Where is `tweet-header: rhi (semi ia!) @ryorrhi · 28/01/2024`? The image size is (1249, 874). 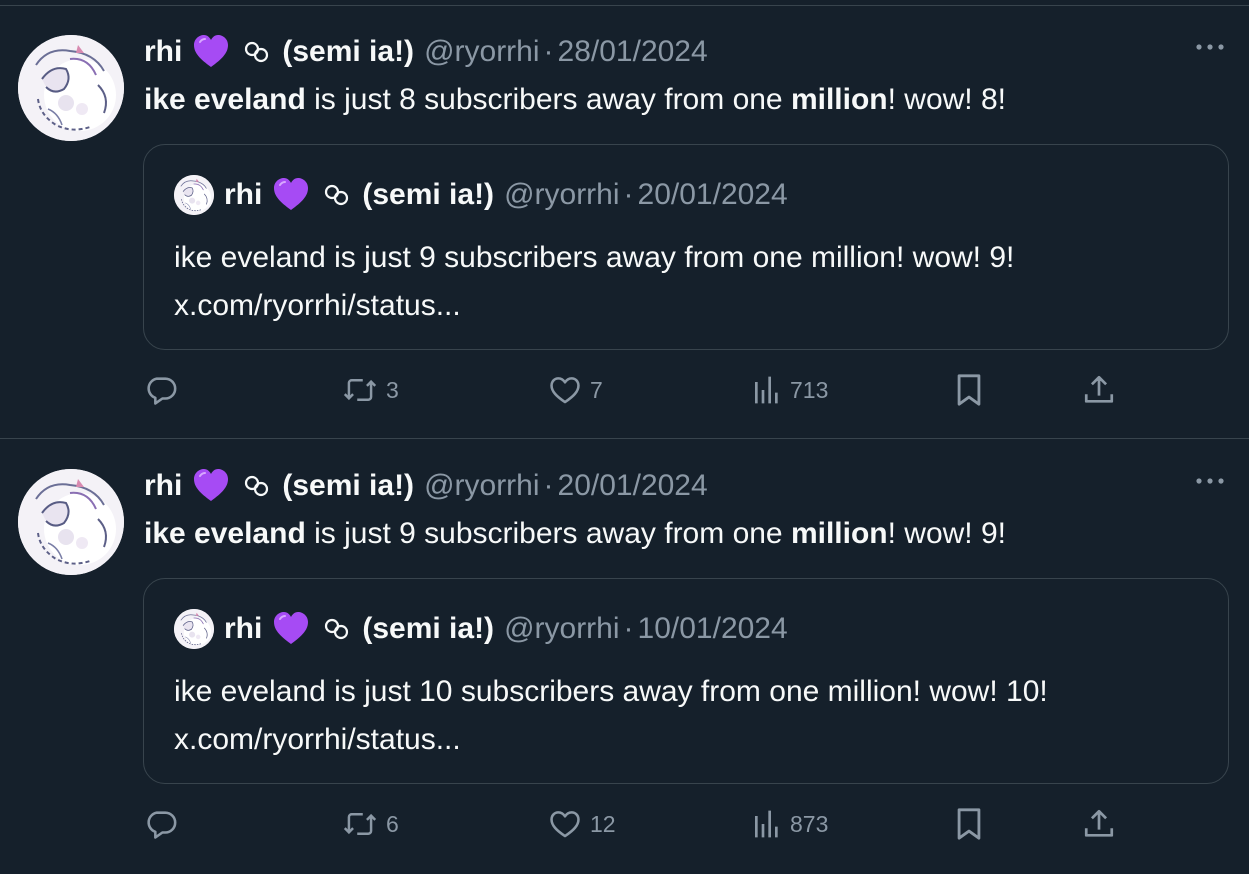 tweet-header: rhi (semi ia!) @ryorrhi · 28/01/2024 is located at coordinates (426, 52).